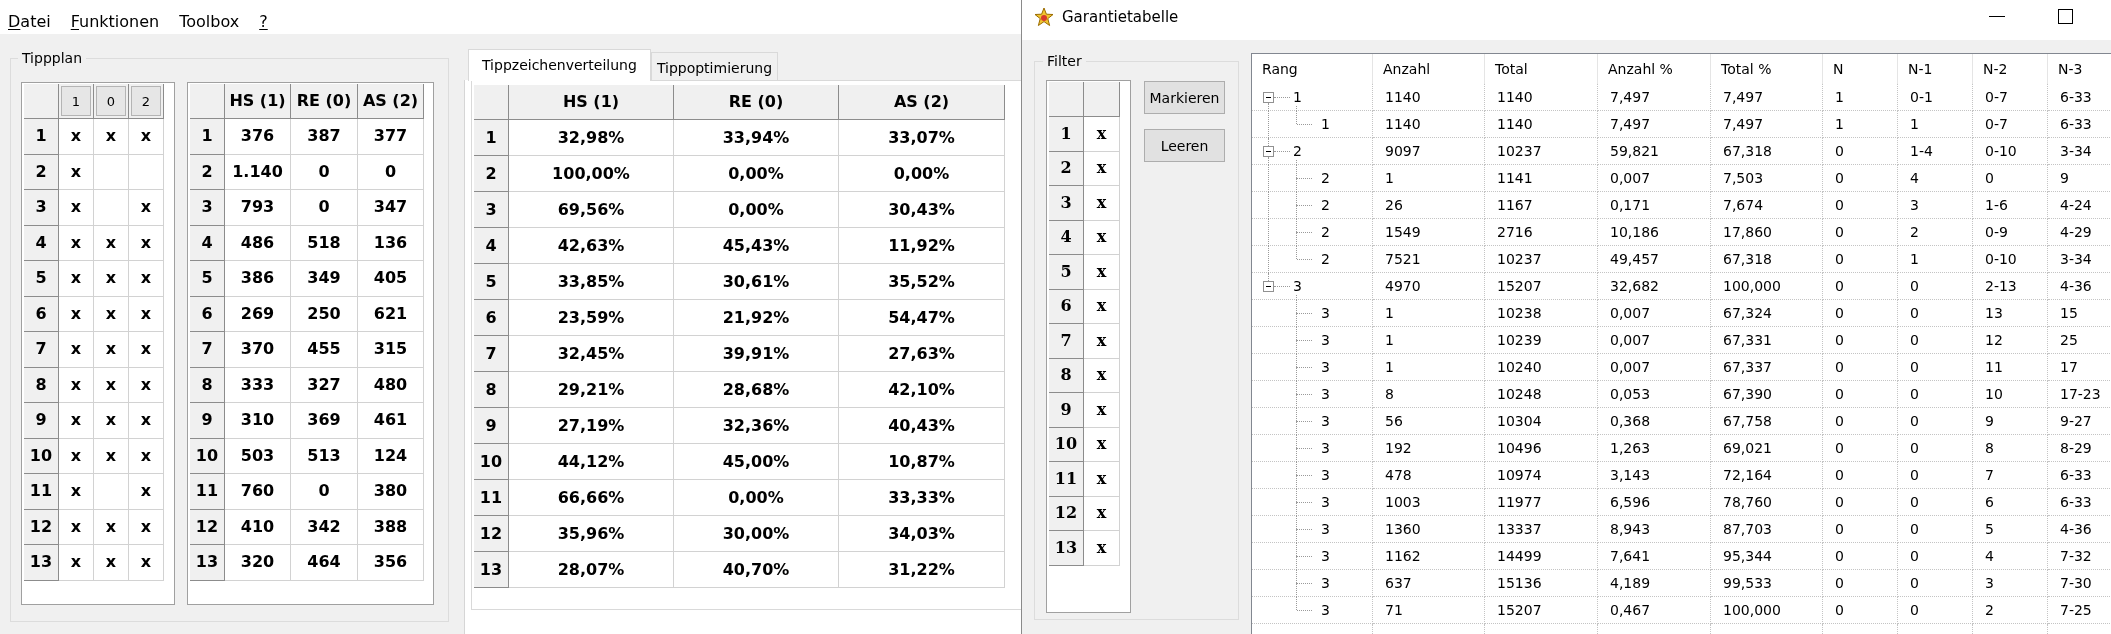 This screenshot has height=634, width=2111. Describe the element at coordinates (324, 456) in the screenshot. I see `grid-cell: 513` at that location.